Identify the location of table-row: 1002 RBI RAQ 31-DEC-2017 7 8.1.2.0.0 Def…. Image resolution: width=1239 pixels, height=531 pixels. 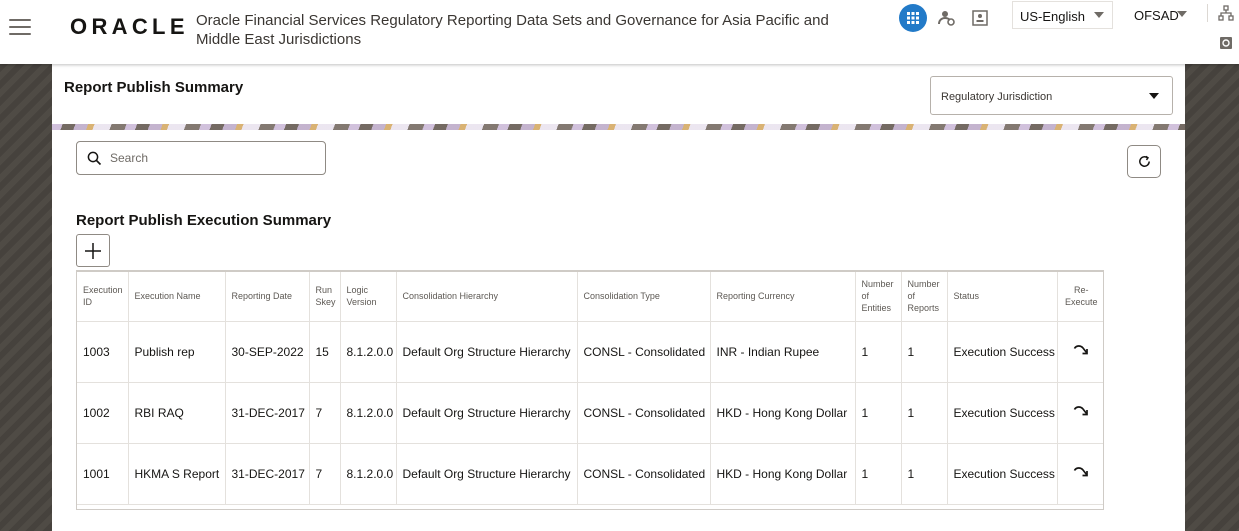
(590, 413).